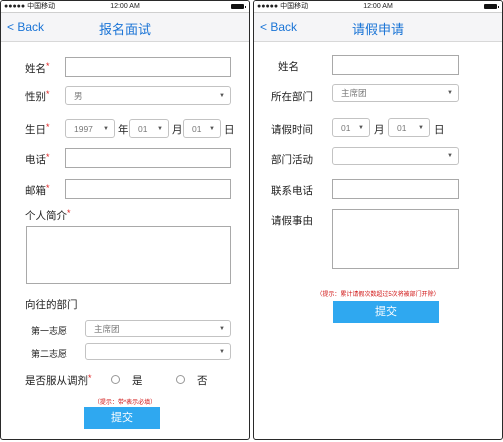  Describe the element at coordinates (402, 127) in the screenshot. I see `leave-day-value: 01` at that location.